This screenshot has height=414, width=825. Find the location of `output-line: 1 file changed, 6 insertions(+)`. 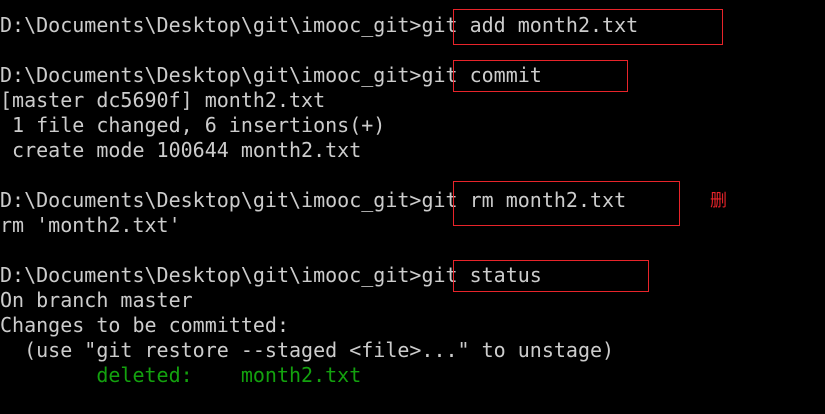

output-line: 1 file changed, 6 insertions(+) is located at coordinates (193, 125).